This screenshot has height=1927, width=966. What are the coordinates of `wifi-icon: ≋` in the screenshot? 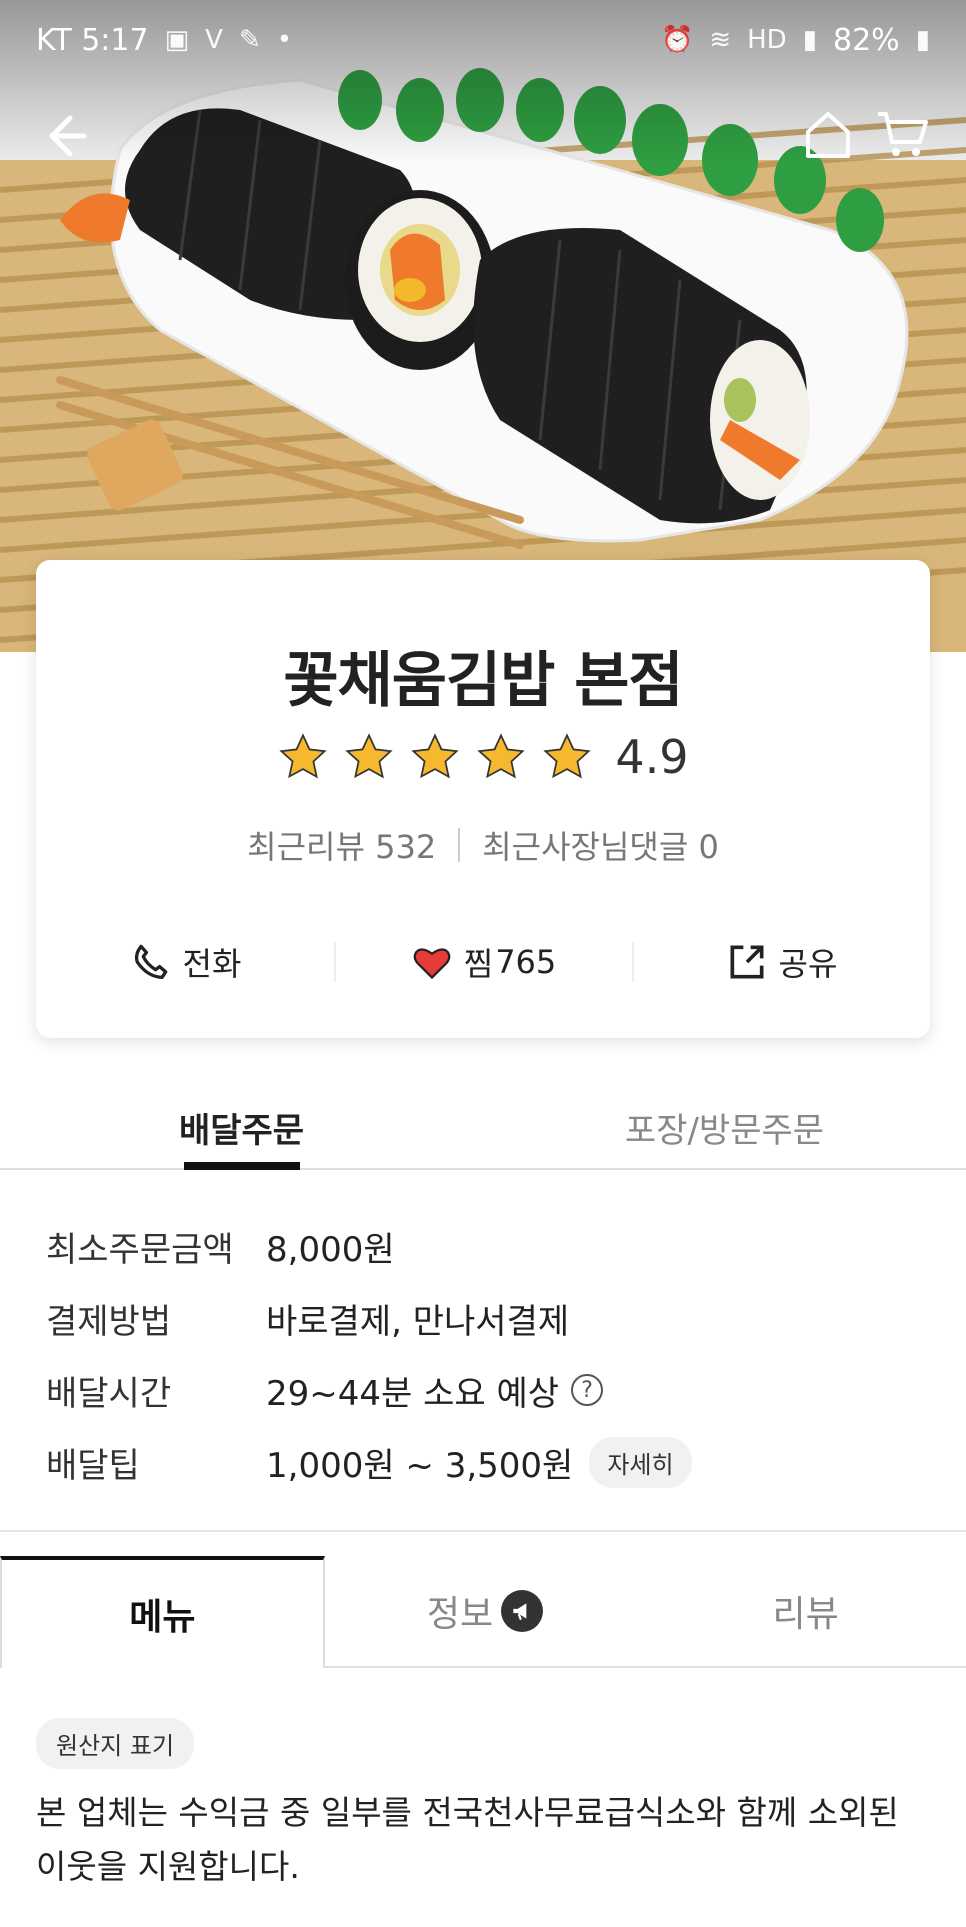 It's located at (720, 40).